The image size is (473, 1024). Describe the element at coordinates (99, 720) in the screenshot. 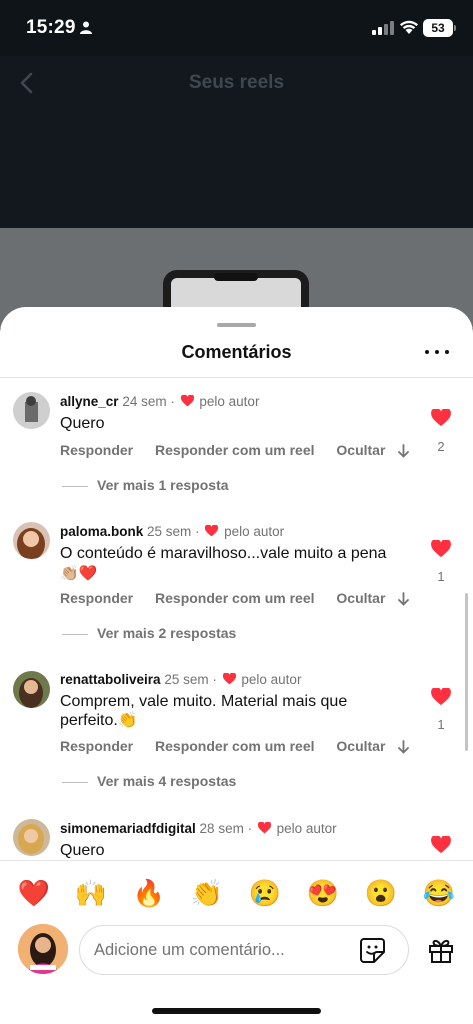

I see `comment-text-line2: perfeito.👏` at that location.